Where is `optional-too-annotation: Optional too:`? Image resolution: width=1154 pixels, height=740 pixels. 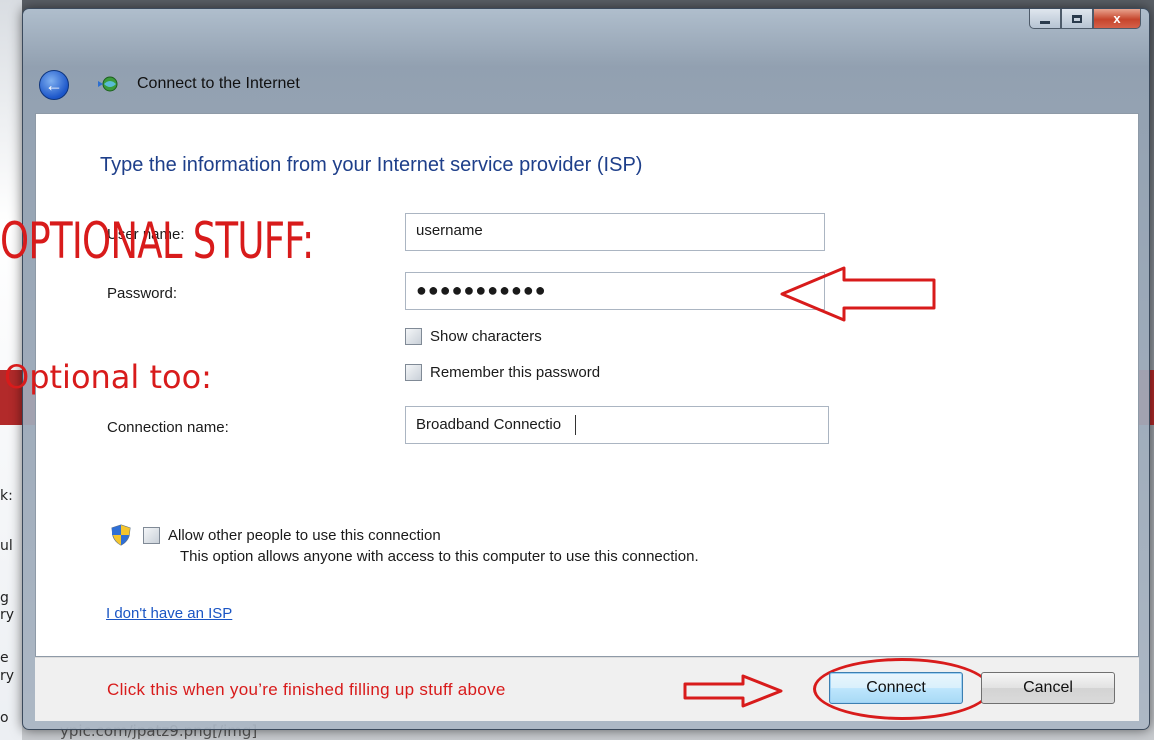 optional-too-annotation: Optional too: is located at coordinates (108, 377).